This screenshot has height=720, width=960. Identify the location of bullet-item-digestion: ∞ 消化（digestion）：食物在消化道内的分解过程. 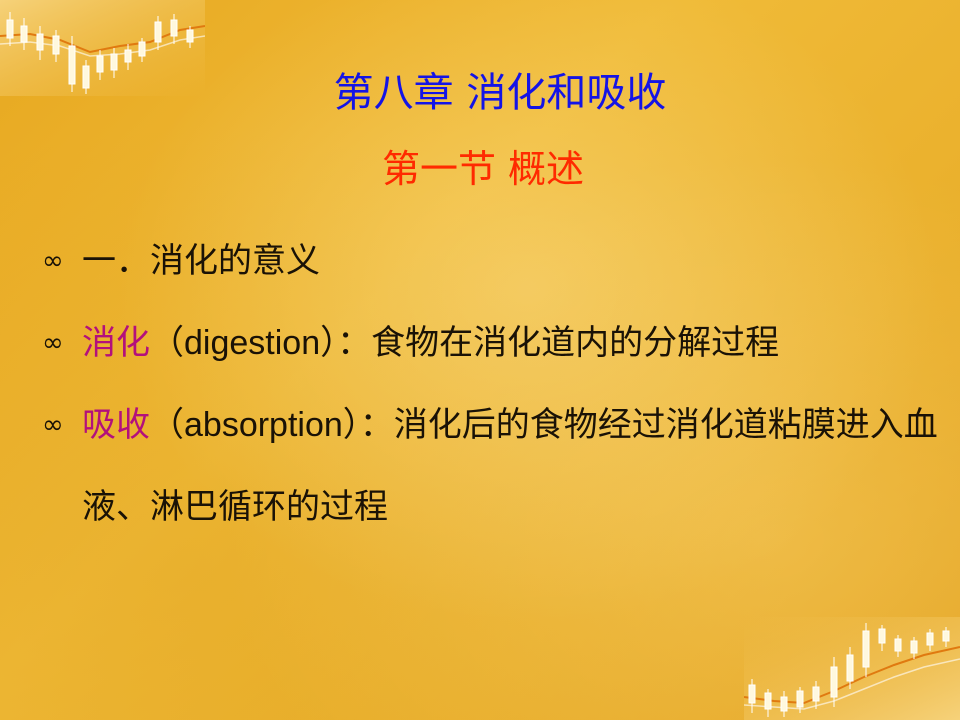
(490, 343).